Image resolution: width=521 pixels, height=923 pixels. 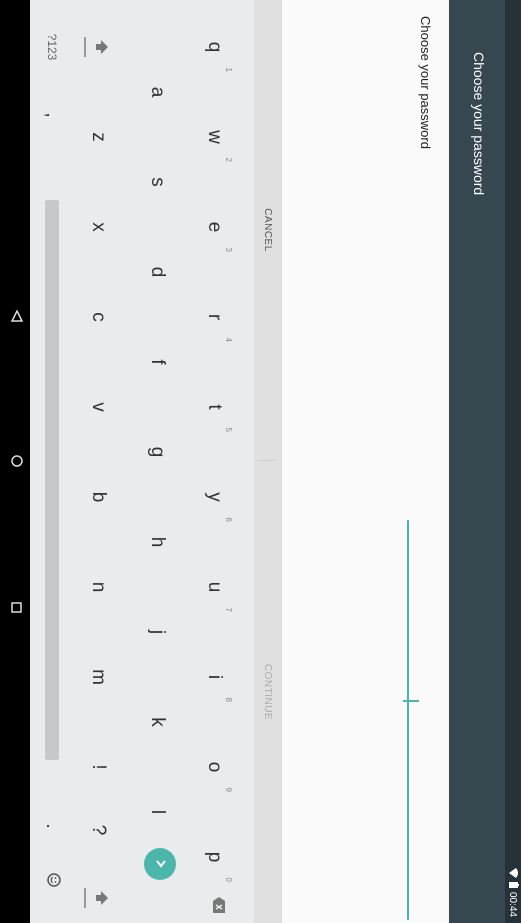 I want to click on emoji-icon, so click(x=52, y=880).